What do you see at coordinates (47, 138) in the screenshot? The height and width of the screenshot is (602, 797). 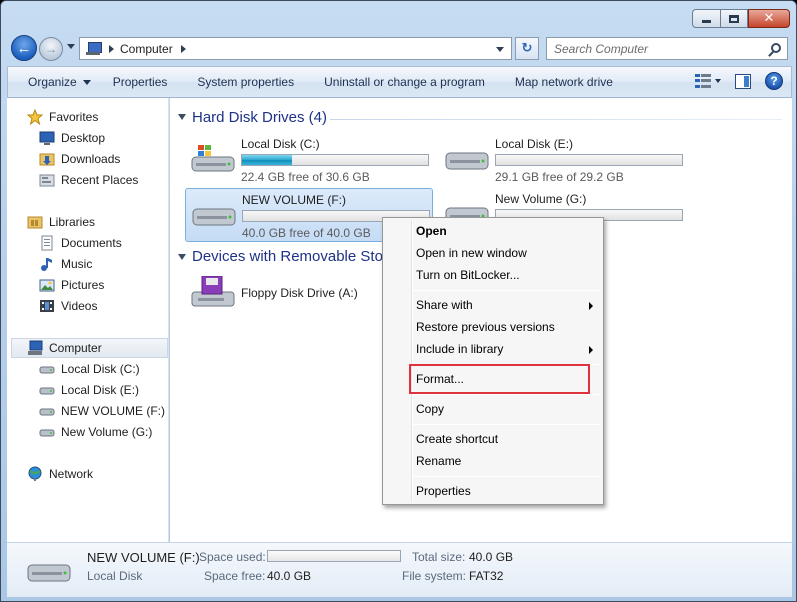 I see `desktop-icon` at bounding box center [47, 138].